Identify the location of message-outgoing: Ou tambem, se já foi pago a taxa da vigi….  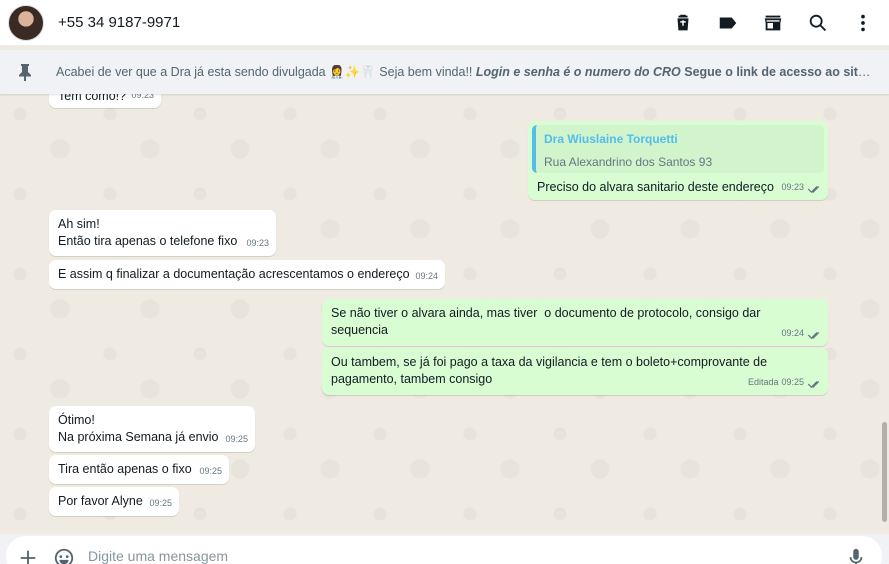
(575, 371).